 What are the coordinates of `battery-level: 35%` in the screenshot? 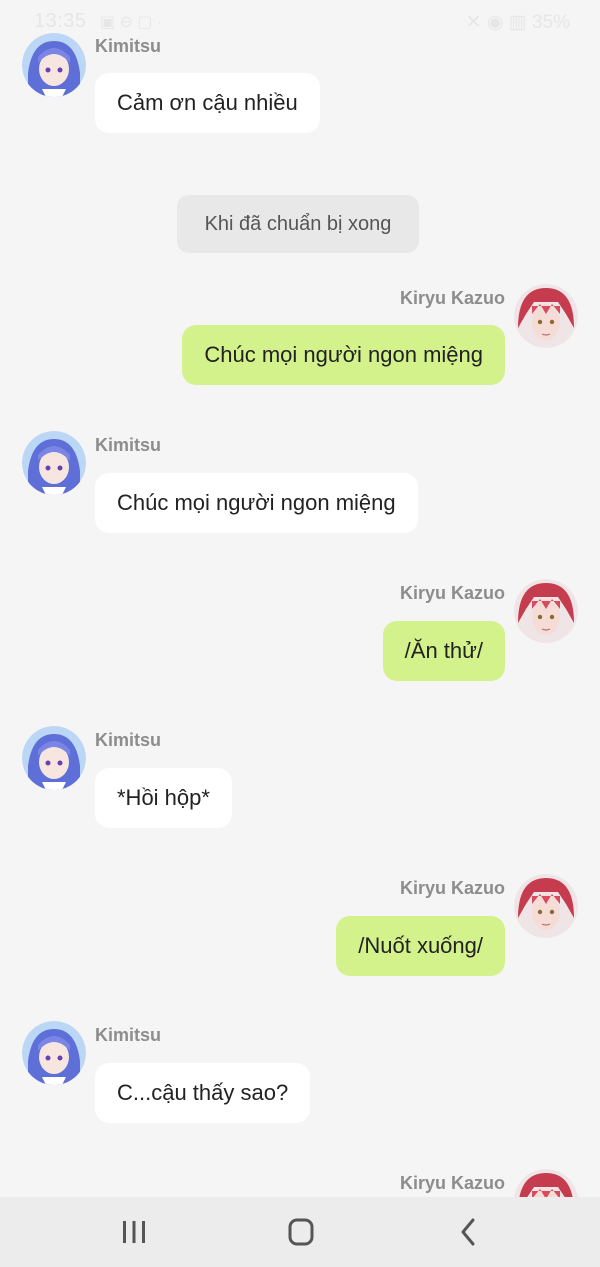 It's located at (550, 22).